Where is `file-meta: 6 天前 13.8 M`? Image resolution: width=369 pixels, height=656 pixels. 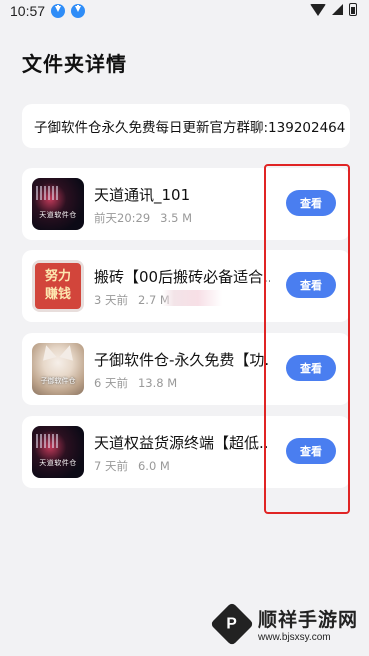 file-meta: 6 天前 13.8 M is located at coordinates (135, 383).